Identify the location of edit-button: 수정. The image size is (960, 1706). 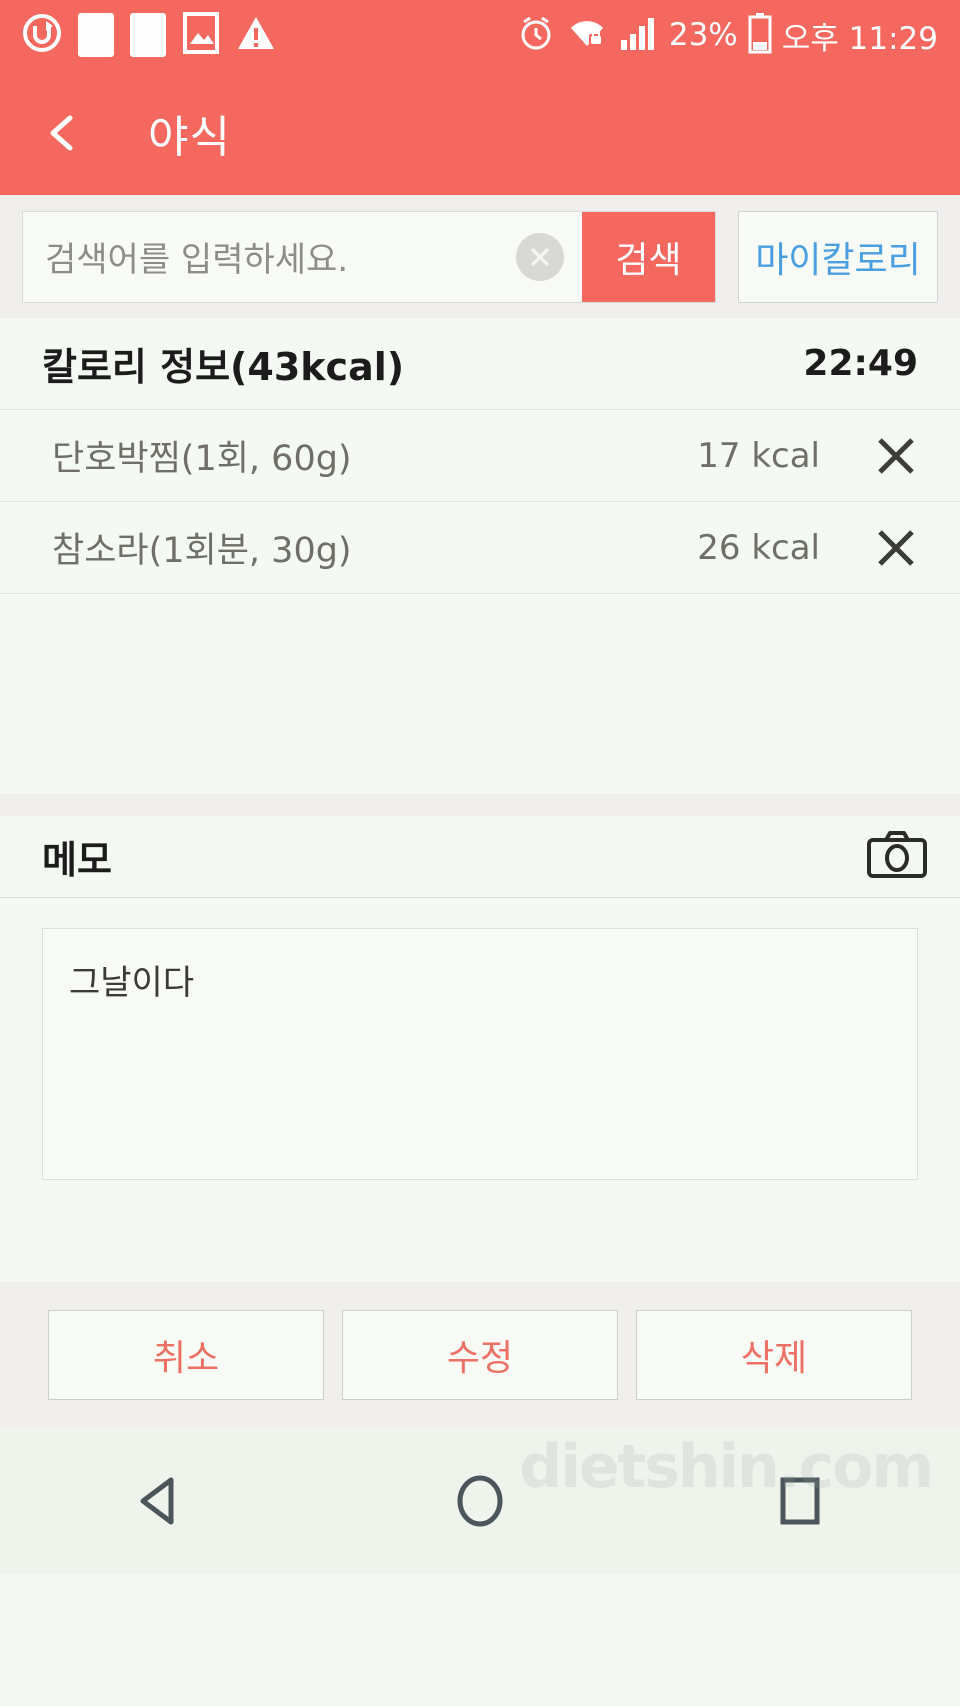
(480, 1355).